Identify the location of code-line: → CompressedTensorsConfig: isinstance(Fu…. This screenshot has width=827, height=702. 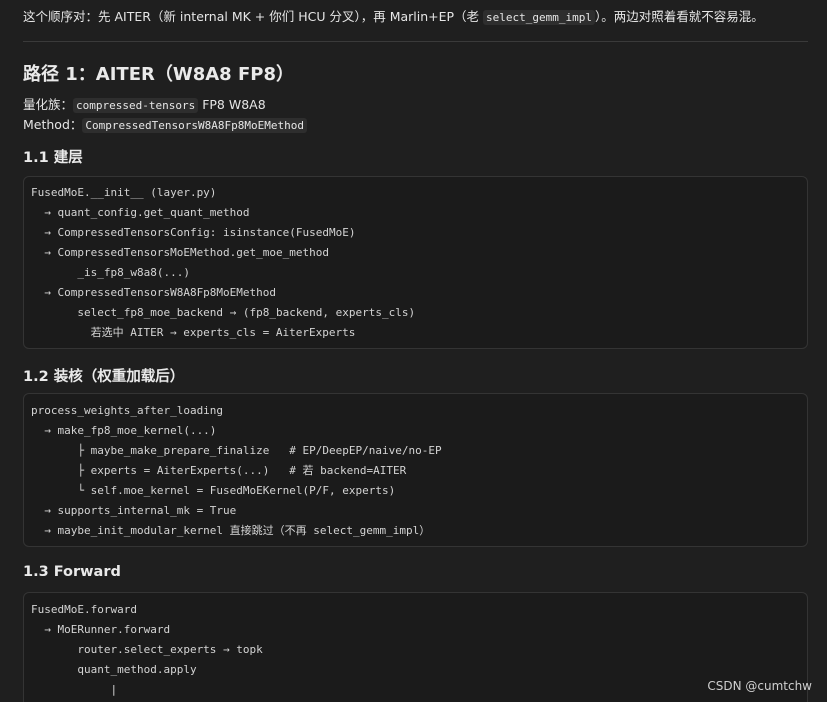
(193, 232).